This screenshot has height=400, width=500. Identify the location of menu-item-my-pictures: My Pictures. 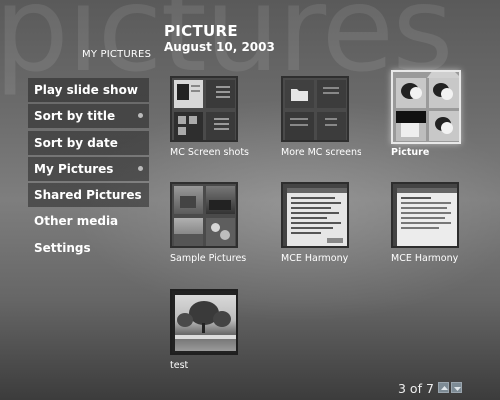
(88, 168).